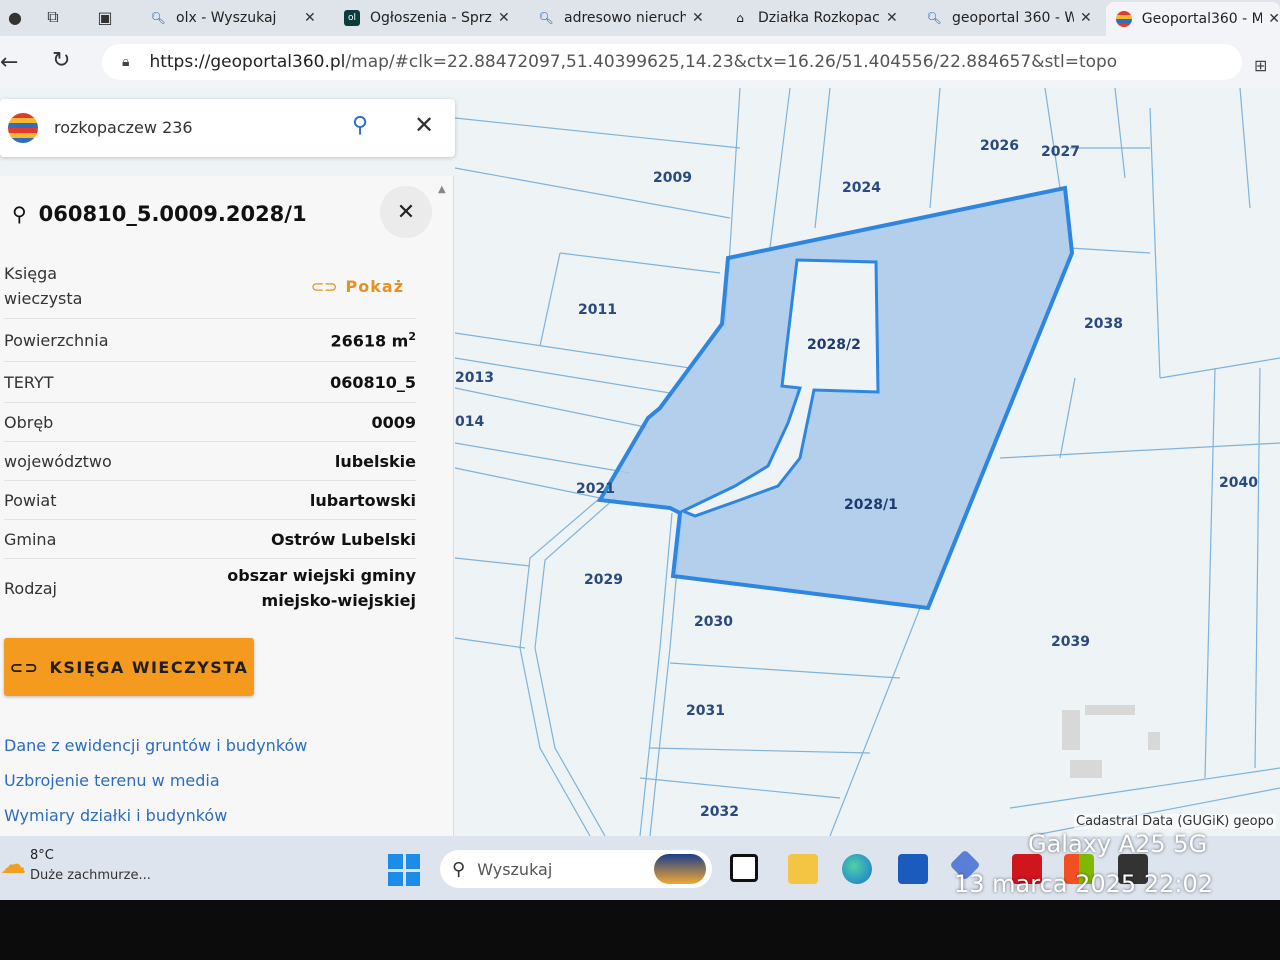 This screenshot has width=1280, height=960. What do you see at coordinates (210, 340) in the screenshot?
I see `row-powierzchnia: Powierzchnia 26618 m2` at bounding box center [210, 340].